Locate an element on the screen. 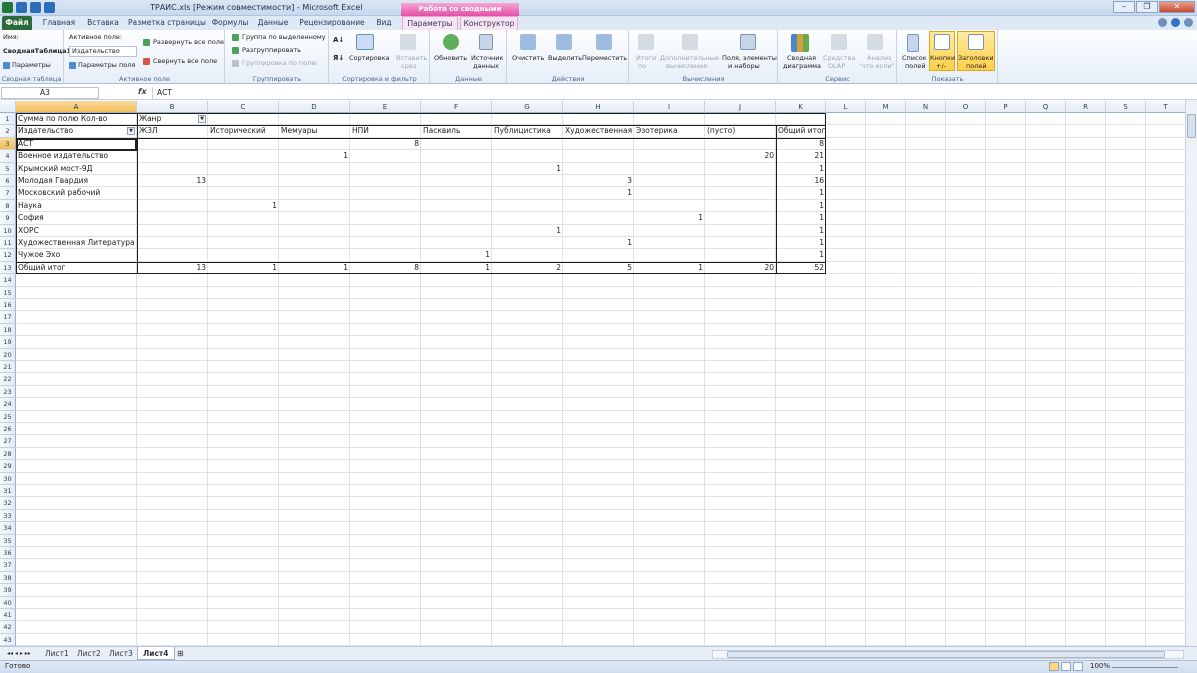  zoom-level: 100% is located at coordinates (1100, 666).